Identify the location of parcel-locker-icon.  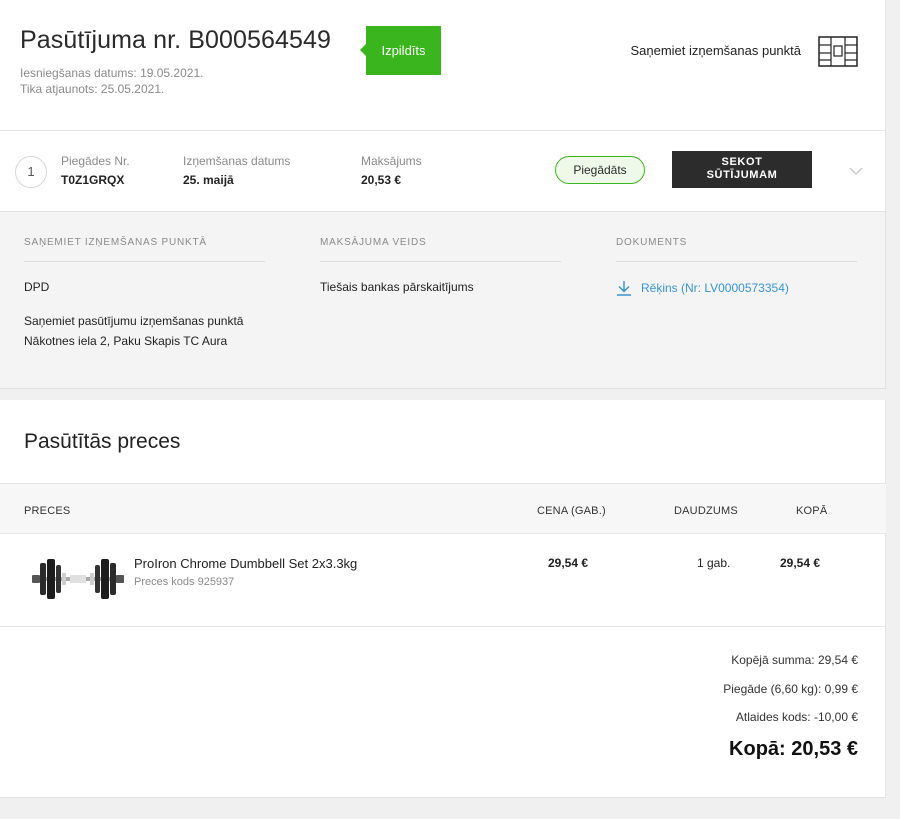
(838, 51).